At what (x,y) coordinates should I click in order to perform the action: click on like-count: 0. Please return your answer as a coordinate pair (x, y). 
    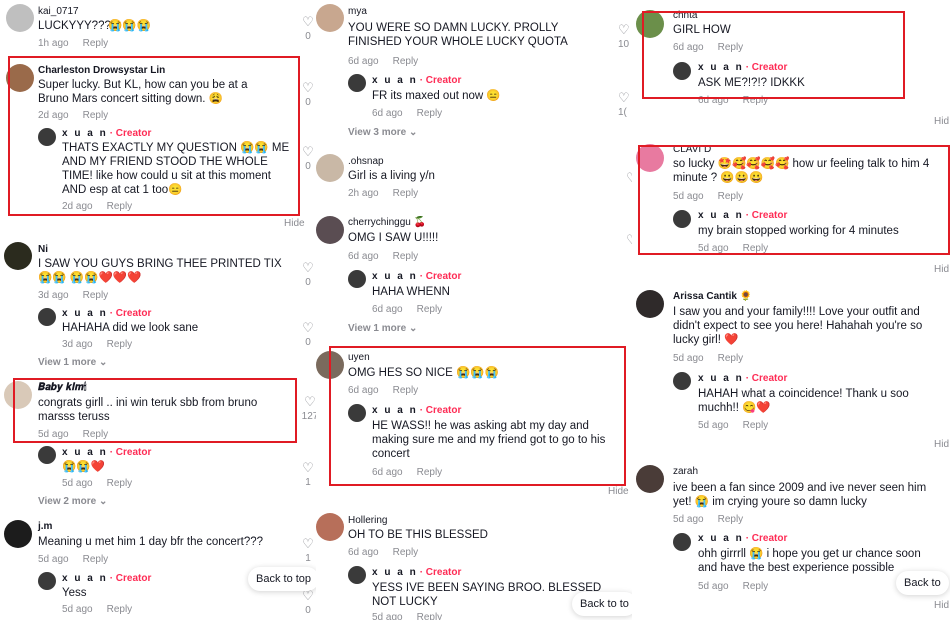
    Looking at the image, I should click on (308, 102).